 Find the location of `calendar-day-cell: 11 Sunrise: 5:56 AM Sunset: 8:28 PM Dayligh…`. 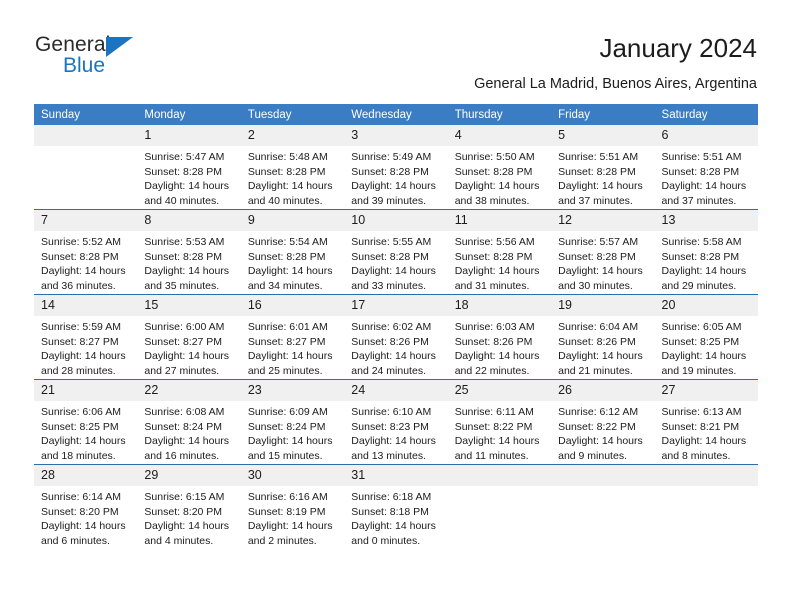

calendar-day-cell: 11 Sunrise: 5:56 AM Sunset: 8:28 PM Dayligh… is located at coordinates (499, 252).